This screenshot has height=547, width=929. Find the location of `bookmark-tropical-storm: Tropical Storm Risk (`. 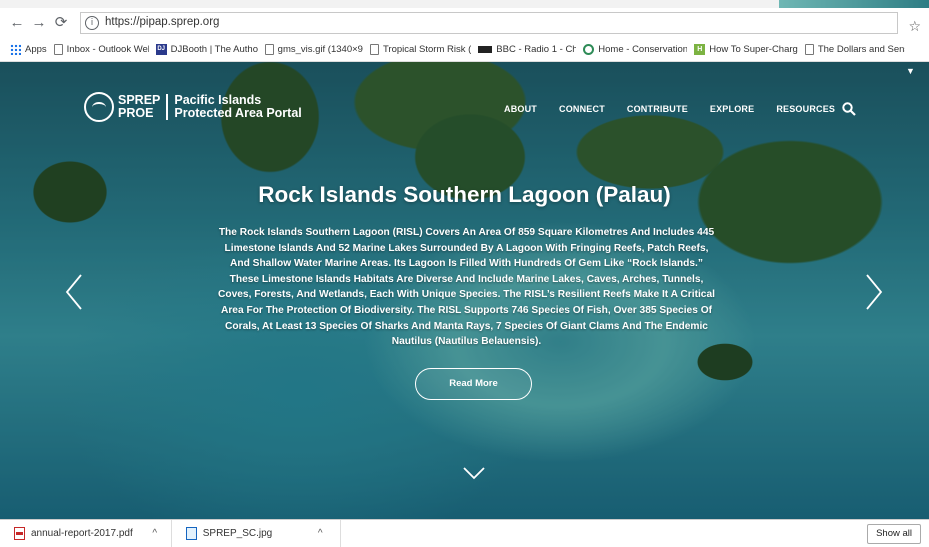

bookmark-tropical-storm: Tropical Storm Risk ( is located at coordinates (420, 49).